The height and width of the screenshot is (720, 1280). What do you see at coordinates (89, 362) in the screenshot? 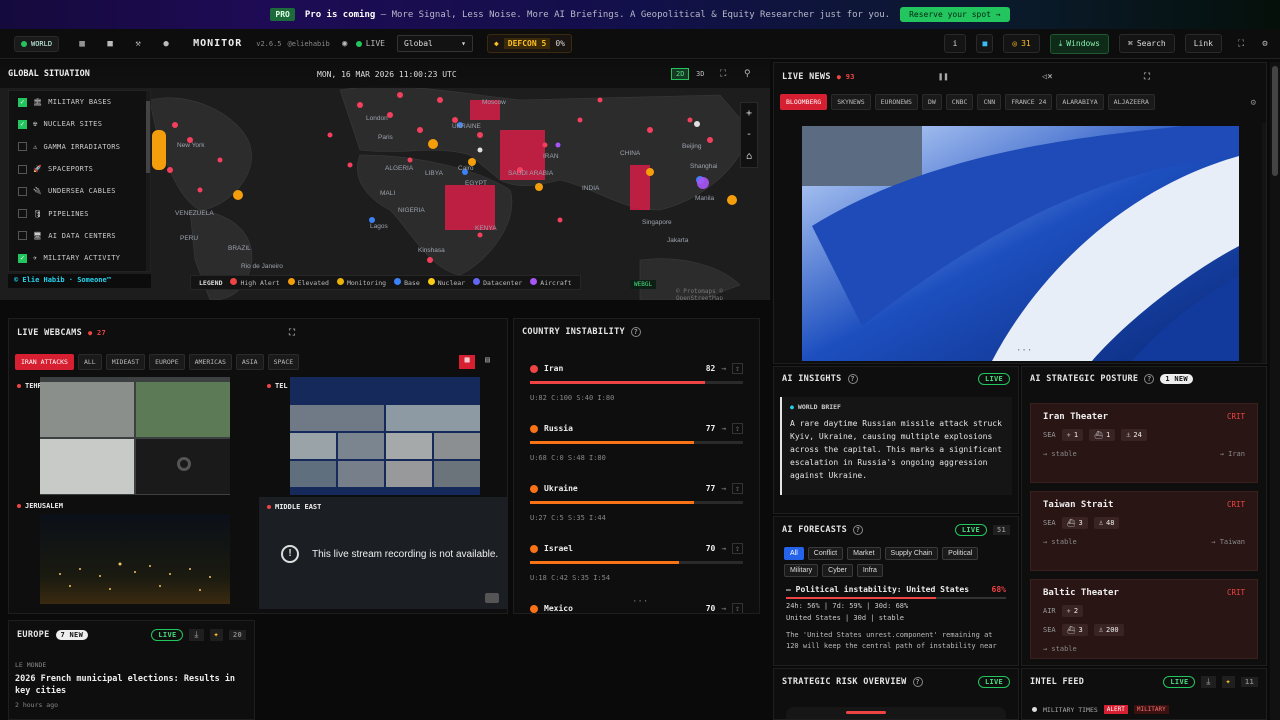
I see `webcam-filter-tab: ALL` at bounding box center [89, 362].